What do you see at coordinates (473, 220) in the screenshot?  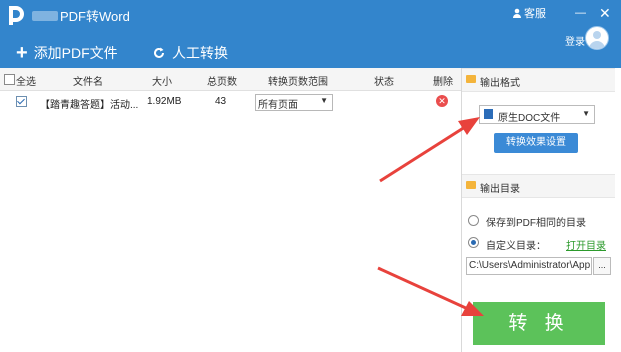 I see `same-dir-radio` at bounding box center [473, 220].